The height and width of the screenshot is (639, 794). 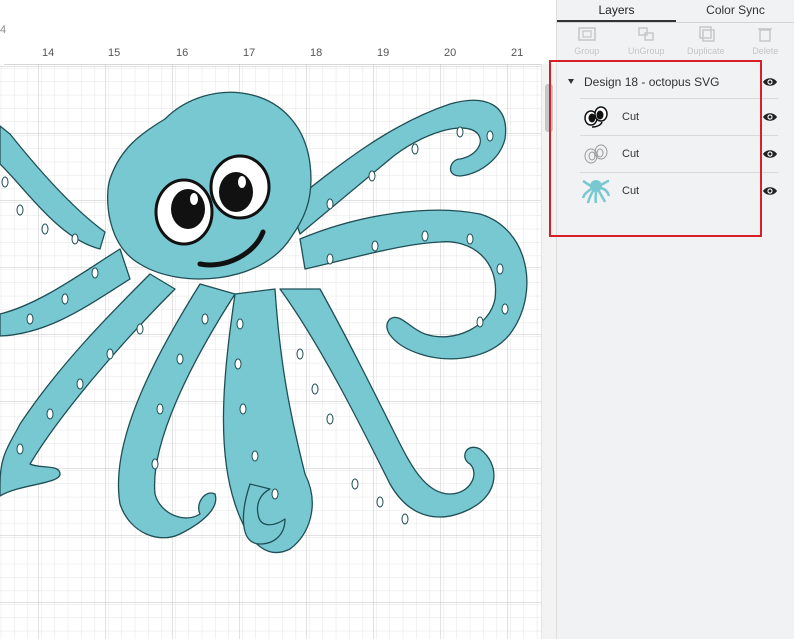 I want to click on duplicate-label: Duplicate, so click(x=705, y=51).